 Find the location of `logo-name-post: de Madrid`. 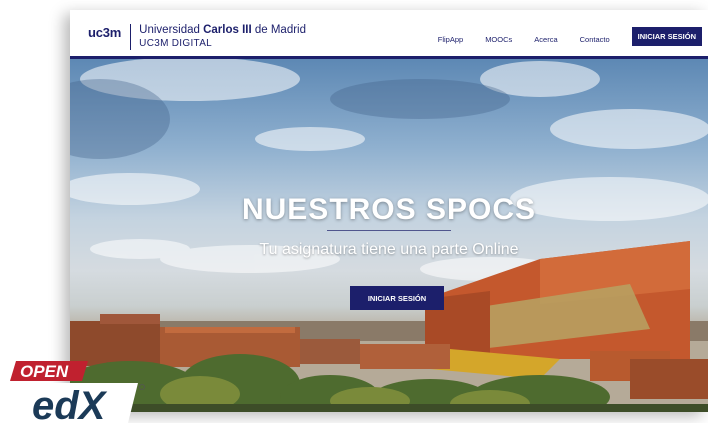

logo-name-post: de Madrid is located at coordinates (279, 30).